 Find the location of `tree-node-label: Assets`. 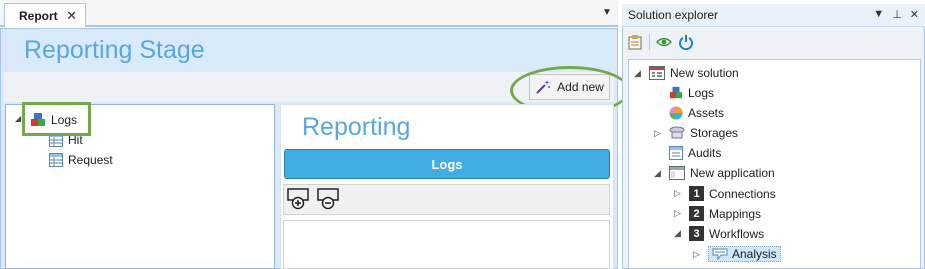

tree-node-label: Assets is located at coordinates (706, 113).